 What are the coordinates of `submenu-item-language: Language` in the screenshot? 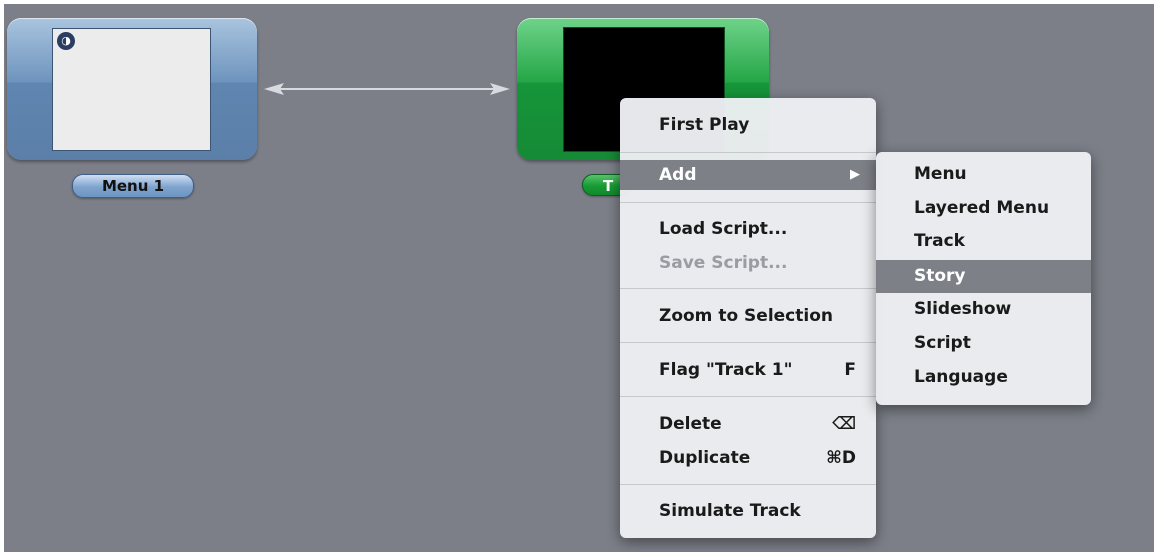 It's located at (983, 377).